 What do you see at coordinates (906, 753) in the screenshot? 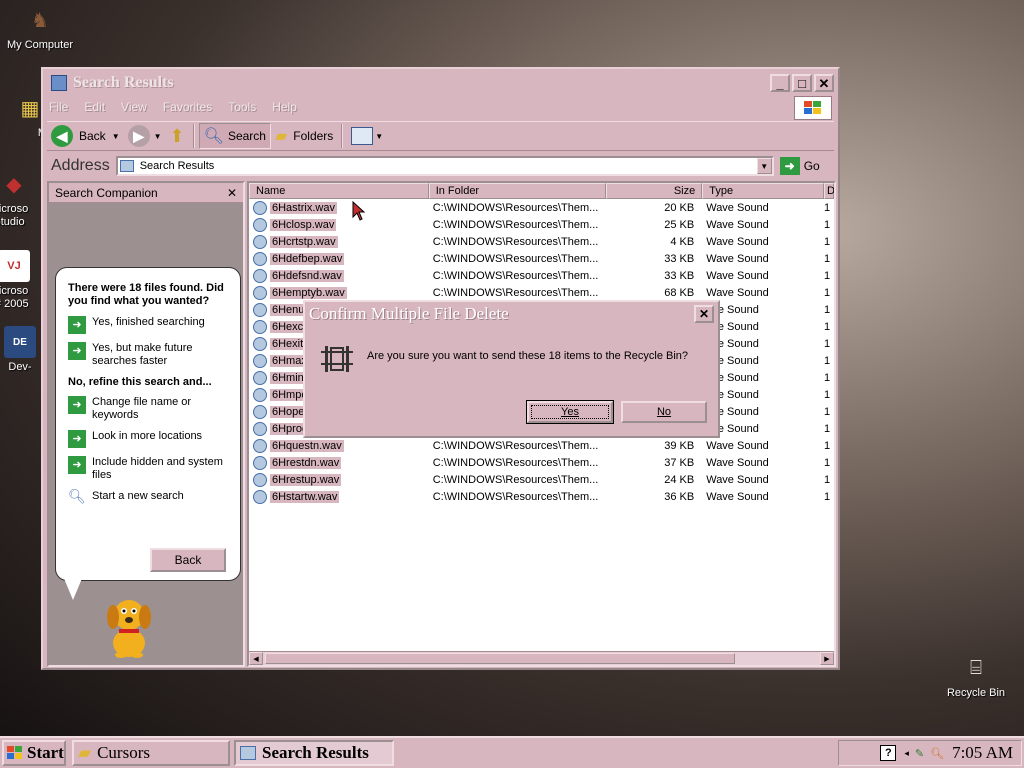
I see `tray-expand-icon: ◂` at bounding box center [906, 753].